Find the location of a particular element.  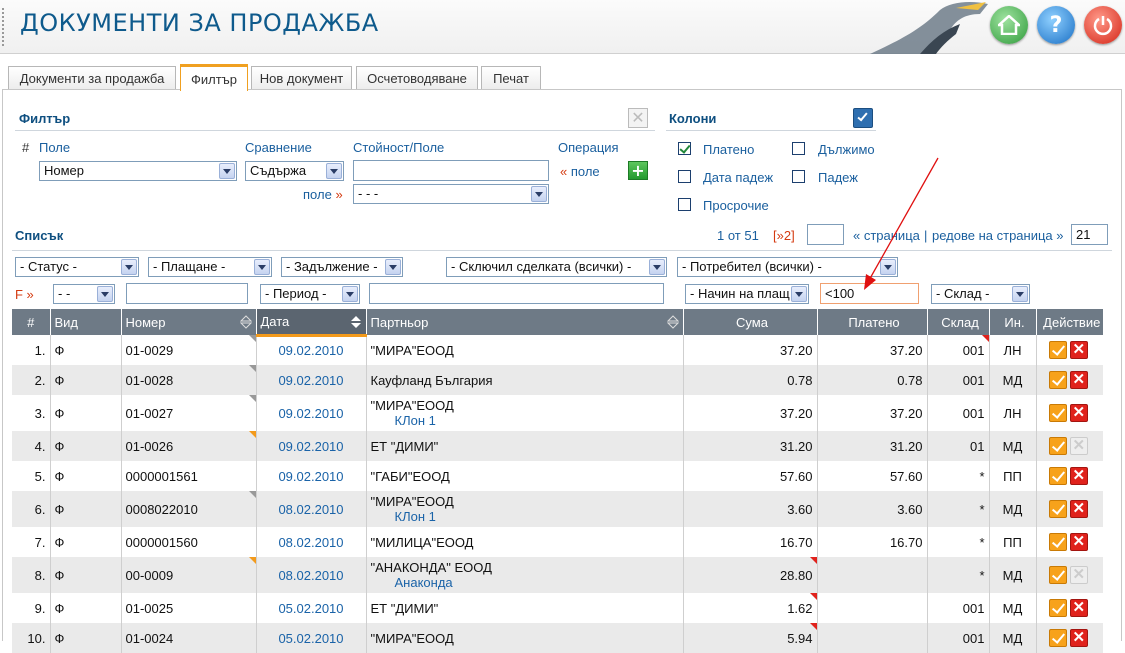

rows-per-page-input: 21 is located at coordinates (1089, 234).